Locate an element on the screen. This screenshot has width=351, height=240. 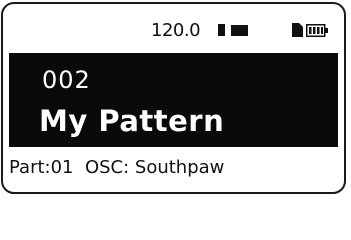
transport-block-icon is located at coordinates (239, 30).